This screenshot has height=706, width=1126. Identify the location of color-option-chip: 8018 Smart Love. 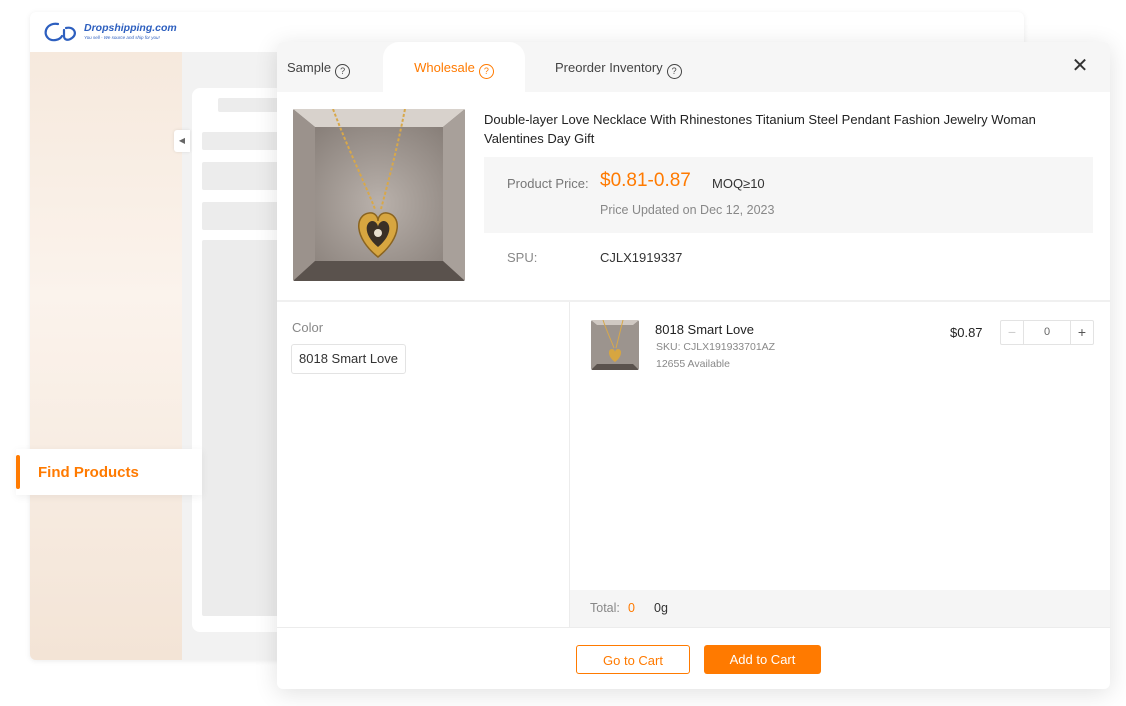
(349, 359).